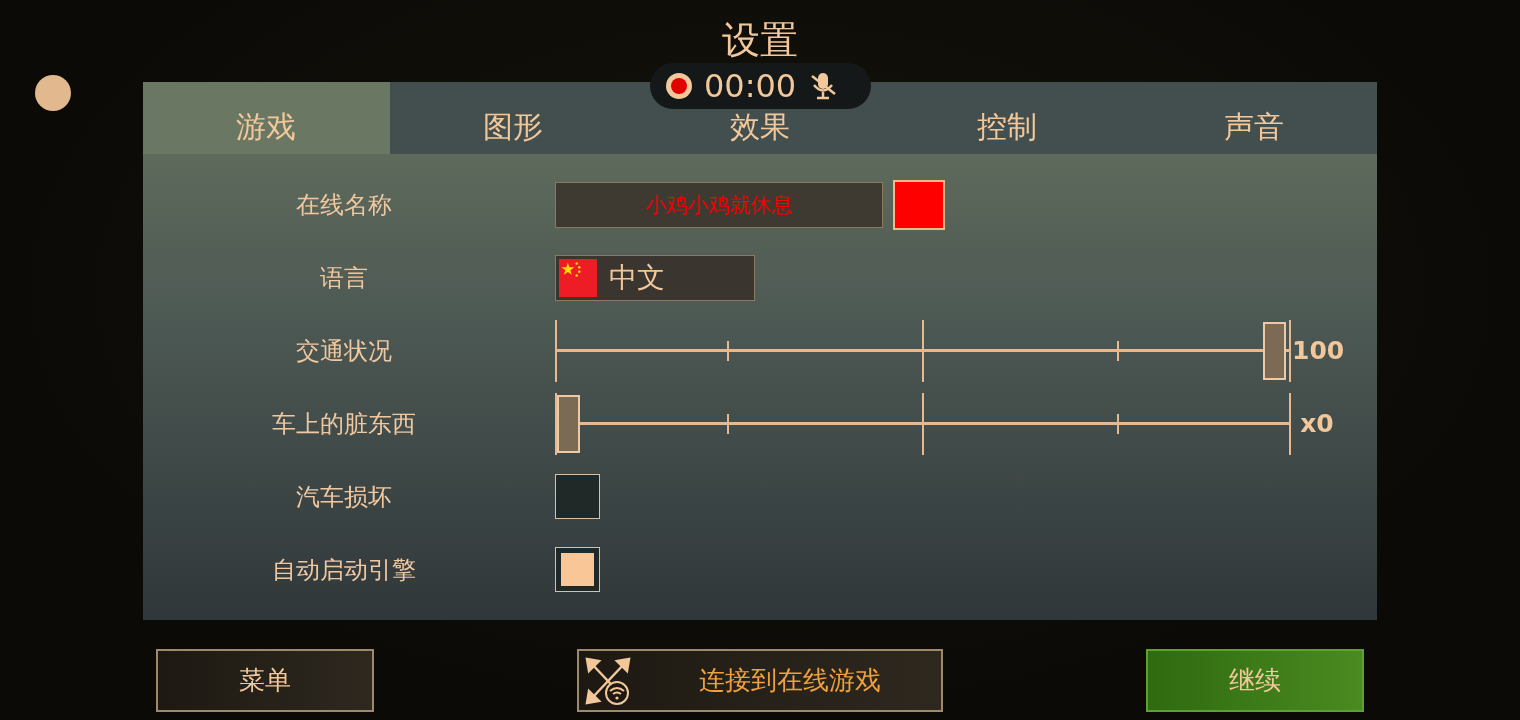 The height and width of the screenshot is (720, 1520). What do you see at coordinates (265, 680) in the screenshot?
I see `menu-button: 菜单` at bounding box center [265, 680].